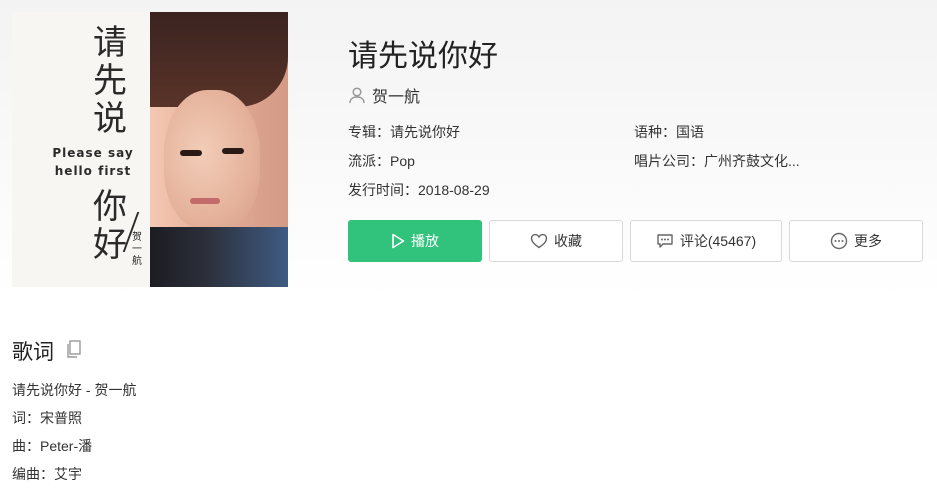 Image resolution: width=937 pixels, height=491 pixels. Describe the element at coordinates (868, 241) in the screenshot. I see `more-label: 更多` at that location.